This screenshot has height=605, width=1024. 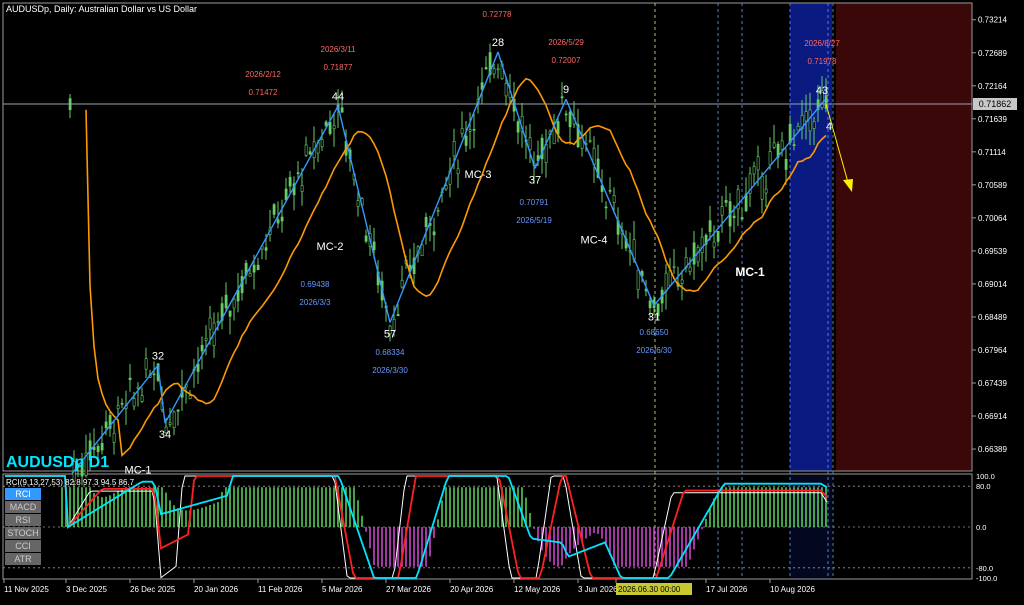 I want to click on indicator-scale-label: -100.0, so click(x=986, y=578).